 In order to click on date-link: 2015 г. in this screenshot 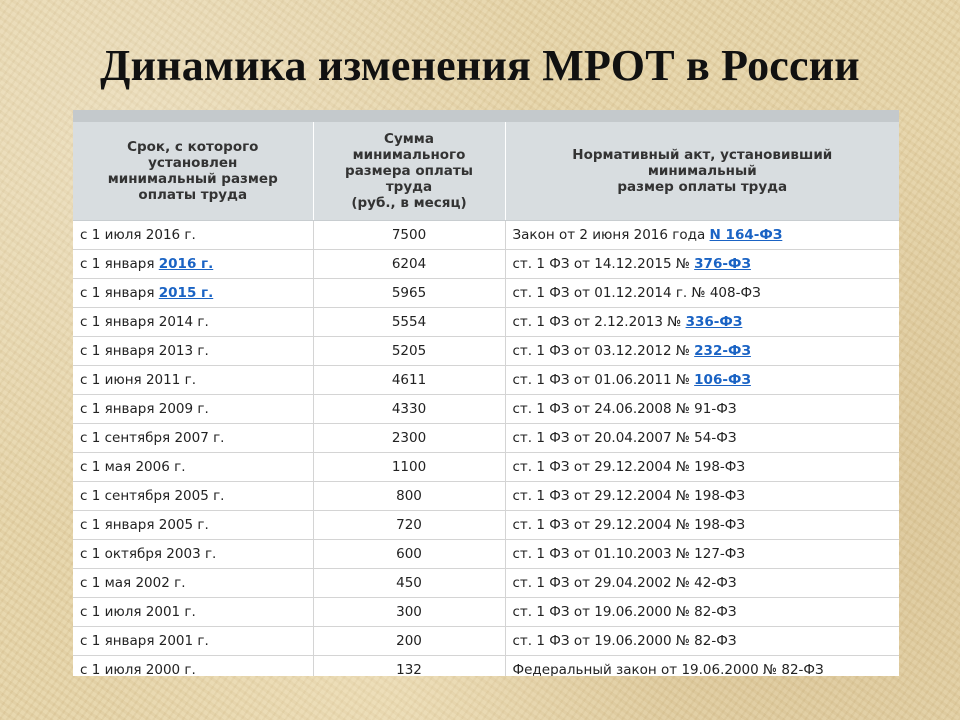, I will do `click(186, 293)`.